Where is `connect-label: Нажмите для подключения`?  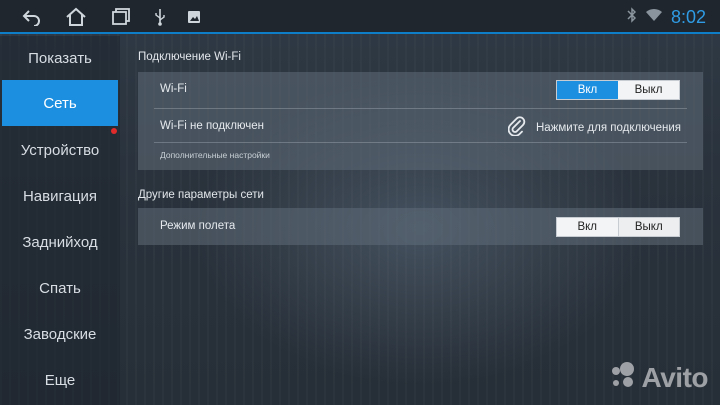 connect-label: Нажмите для подключения is located at coordinates (608, 127).